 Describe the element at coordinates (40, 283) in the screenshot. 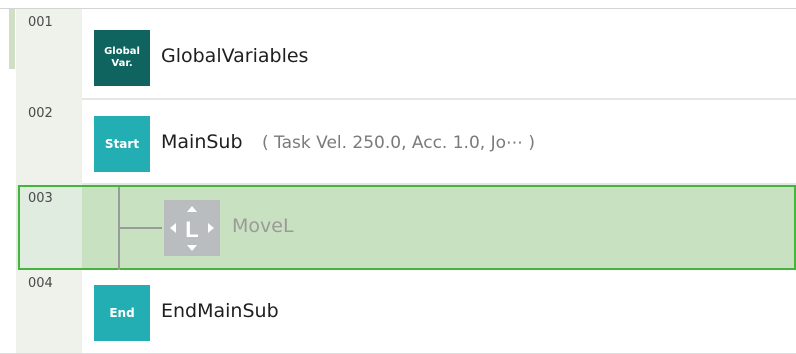

I see `line-number: 004` at that location.